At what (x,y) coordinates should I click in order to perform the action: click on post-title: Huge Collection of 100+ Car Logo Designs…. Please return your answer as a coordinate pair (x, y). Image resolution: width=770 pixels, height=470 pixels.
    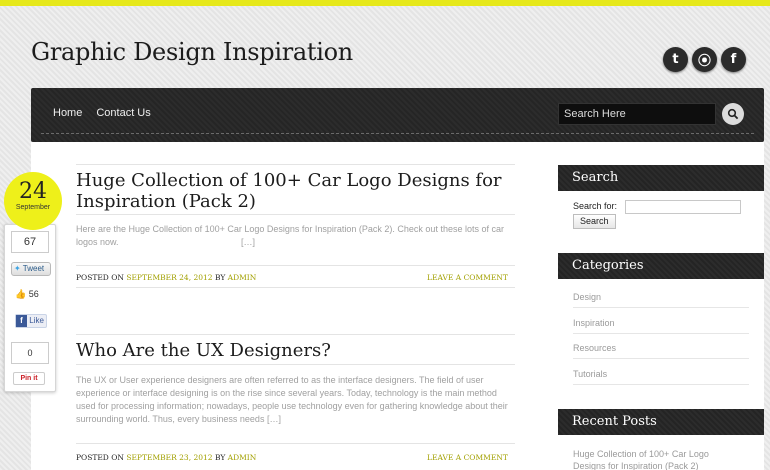
    Looking at the image, I should click on (291, 191).